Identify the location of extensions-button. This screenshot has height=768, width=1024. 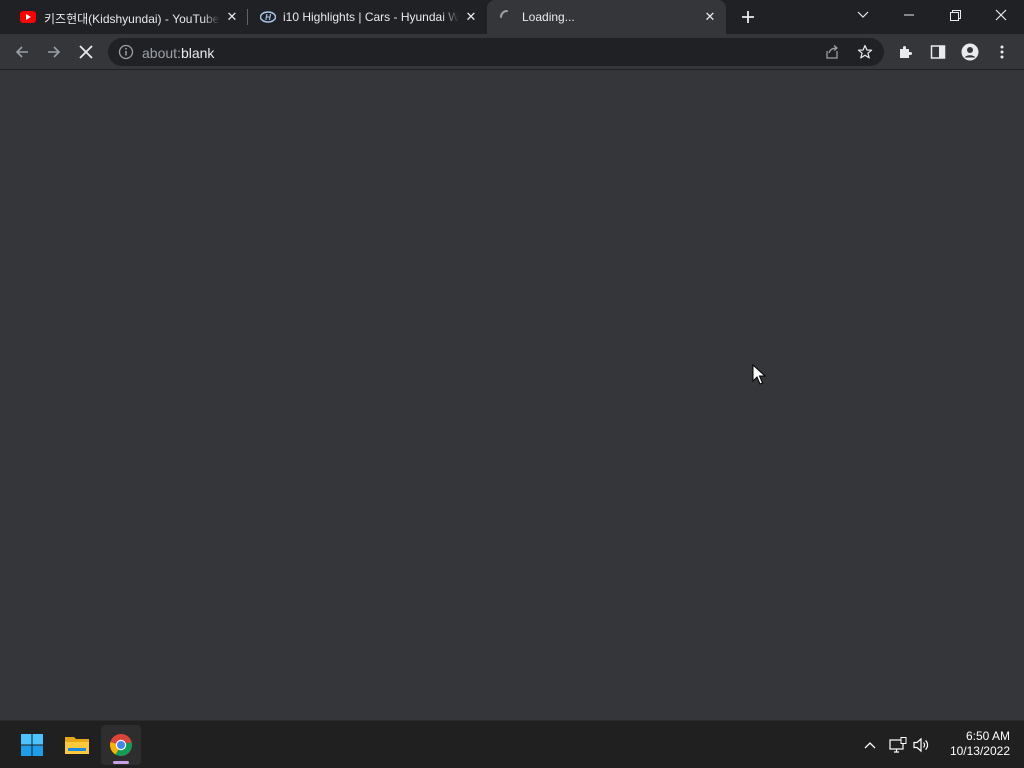
(906, 52).